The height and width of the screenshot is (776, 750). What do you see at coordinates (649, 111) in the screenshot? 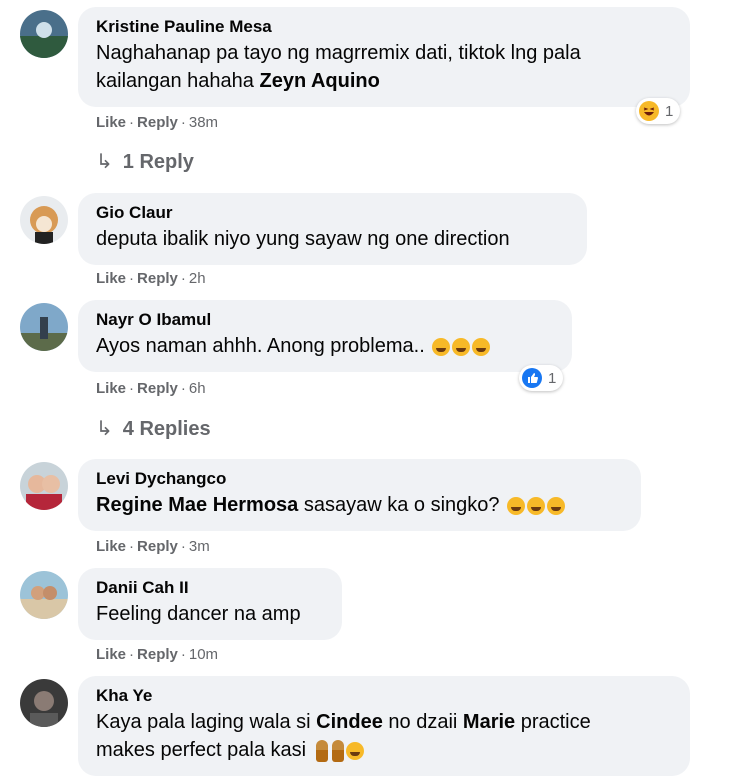
I see `haha-reaction-icon` at bounding box center [649, 111].